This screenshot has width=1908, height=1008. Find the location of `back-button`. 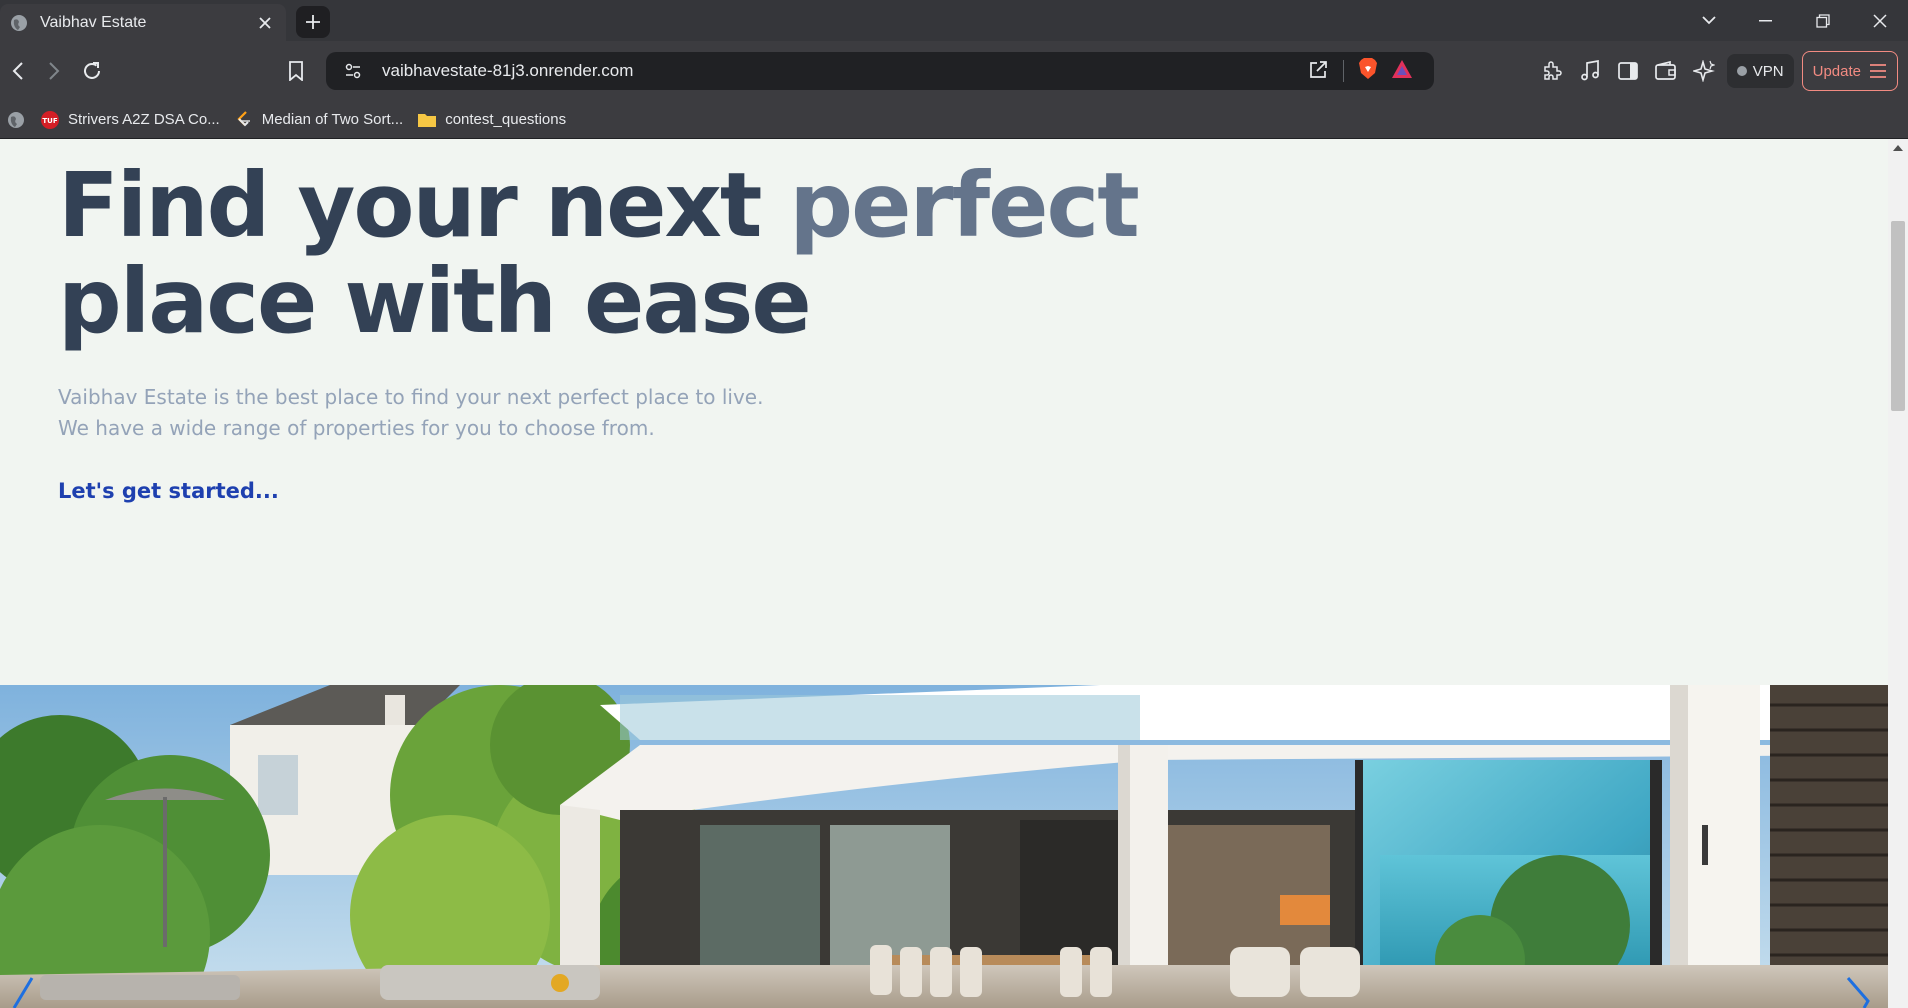

back-button is located at coordinates (18, 71).